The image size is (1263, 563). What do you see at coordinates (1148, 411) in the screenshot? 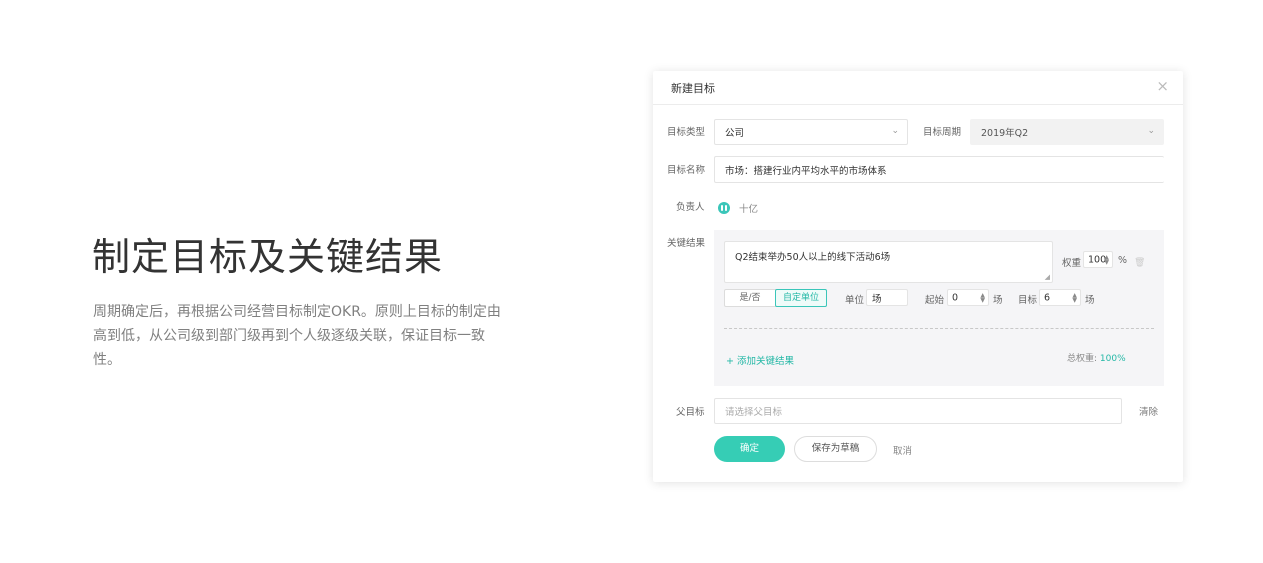
I see `clear-button: 清除` at bounding box center [1148, 411].